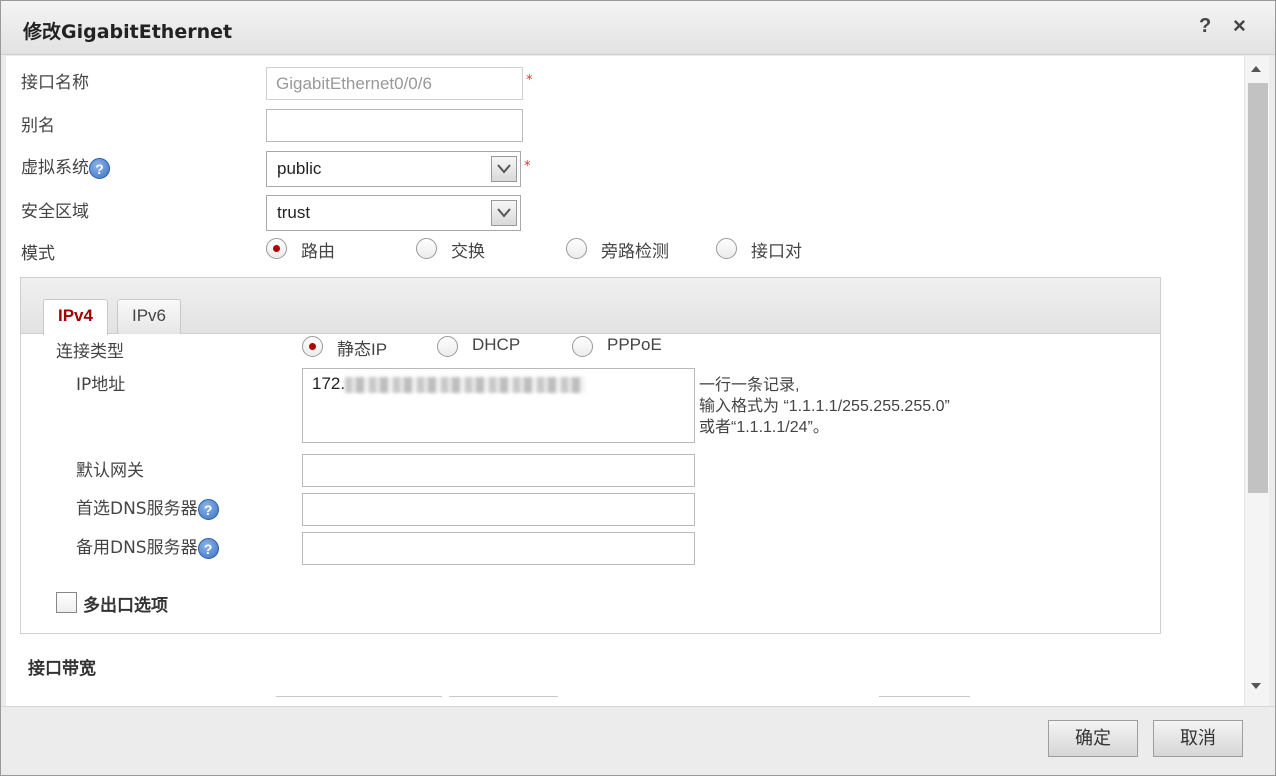  What do you see at coordinates (329, 383) in the screenshot?
I see `ip-address-value: 172.` at bounding box center [329, 383].